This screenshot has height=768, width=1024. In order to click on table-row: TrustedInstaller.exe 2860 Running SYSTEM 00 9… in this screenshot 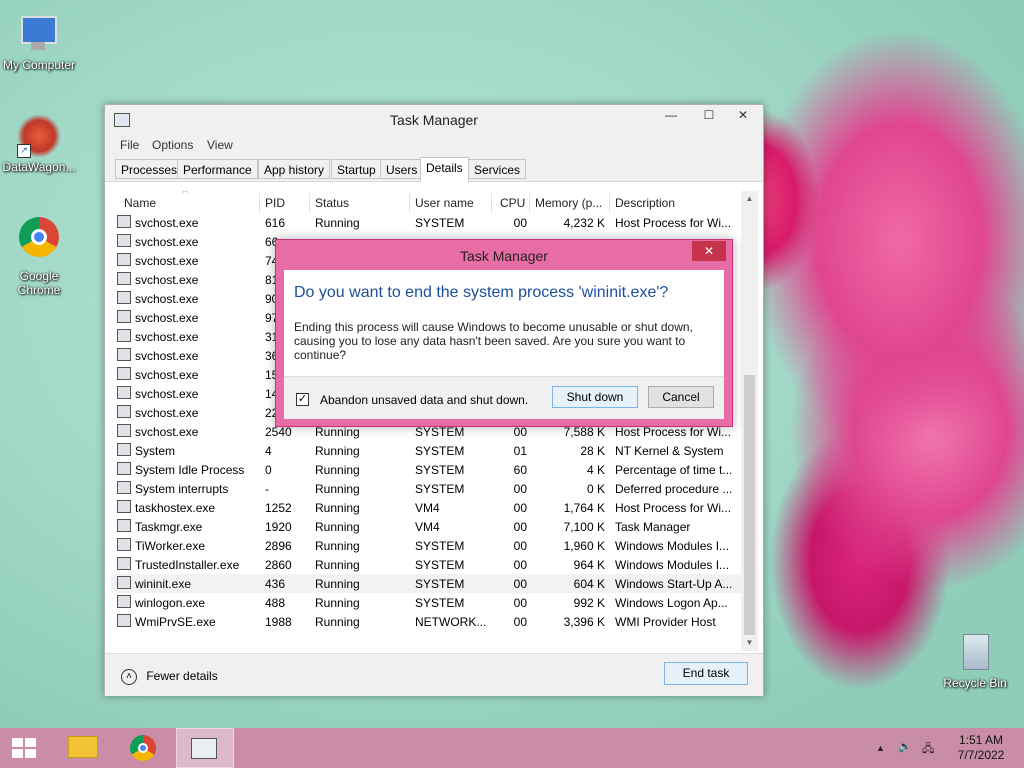, I will do `click(428, 564)`.